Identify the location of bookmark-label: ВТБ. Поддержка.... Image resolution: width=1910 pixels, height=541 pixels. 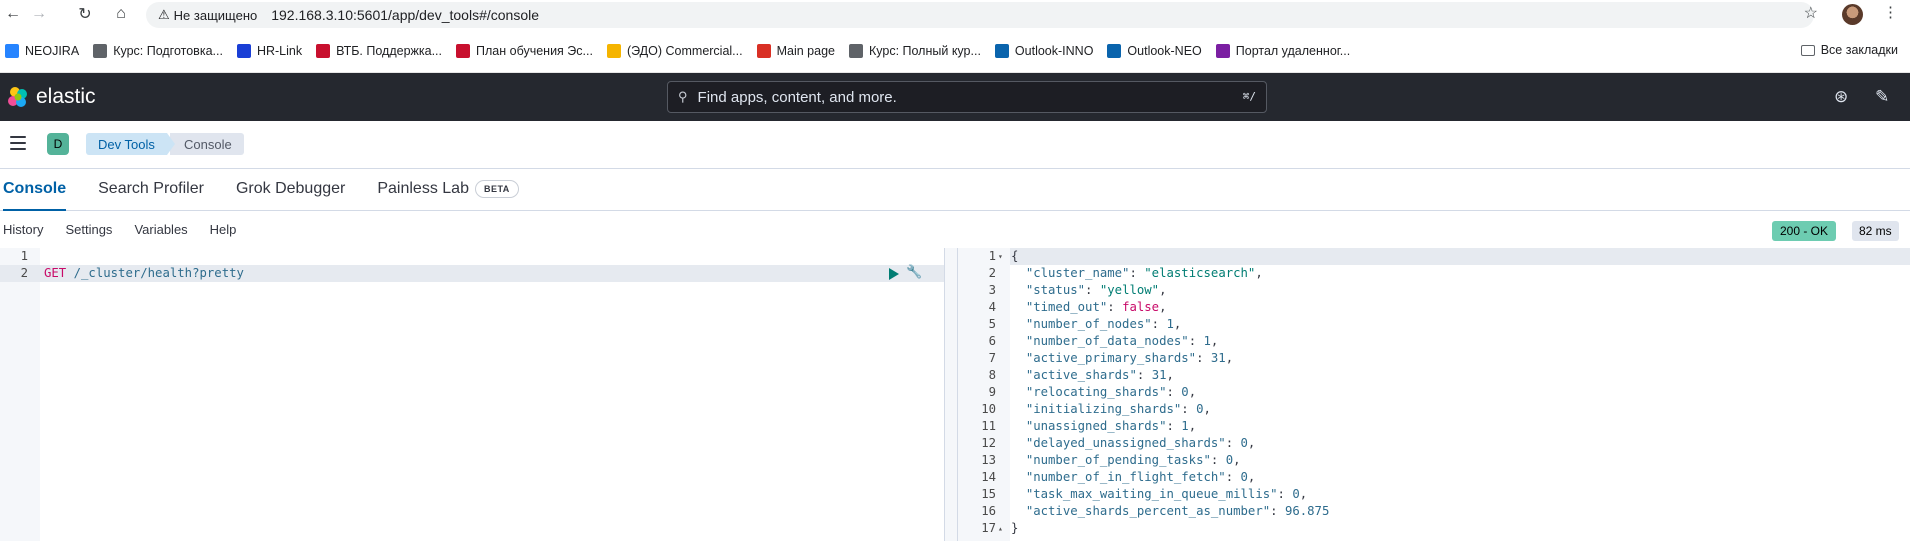
(389, 50).